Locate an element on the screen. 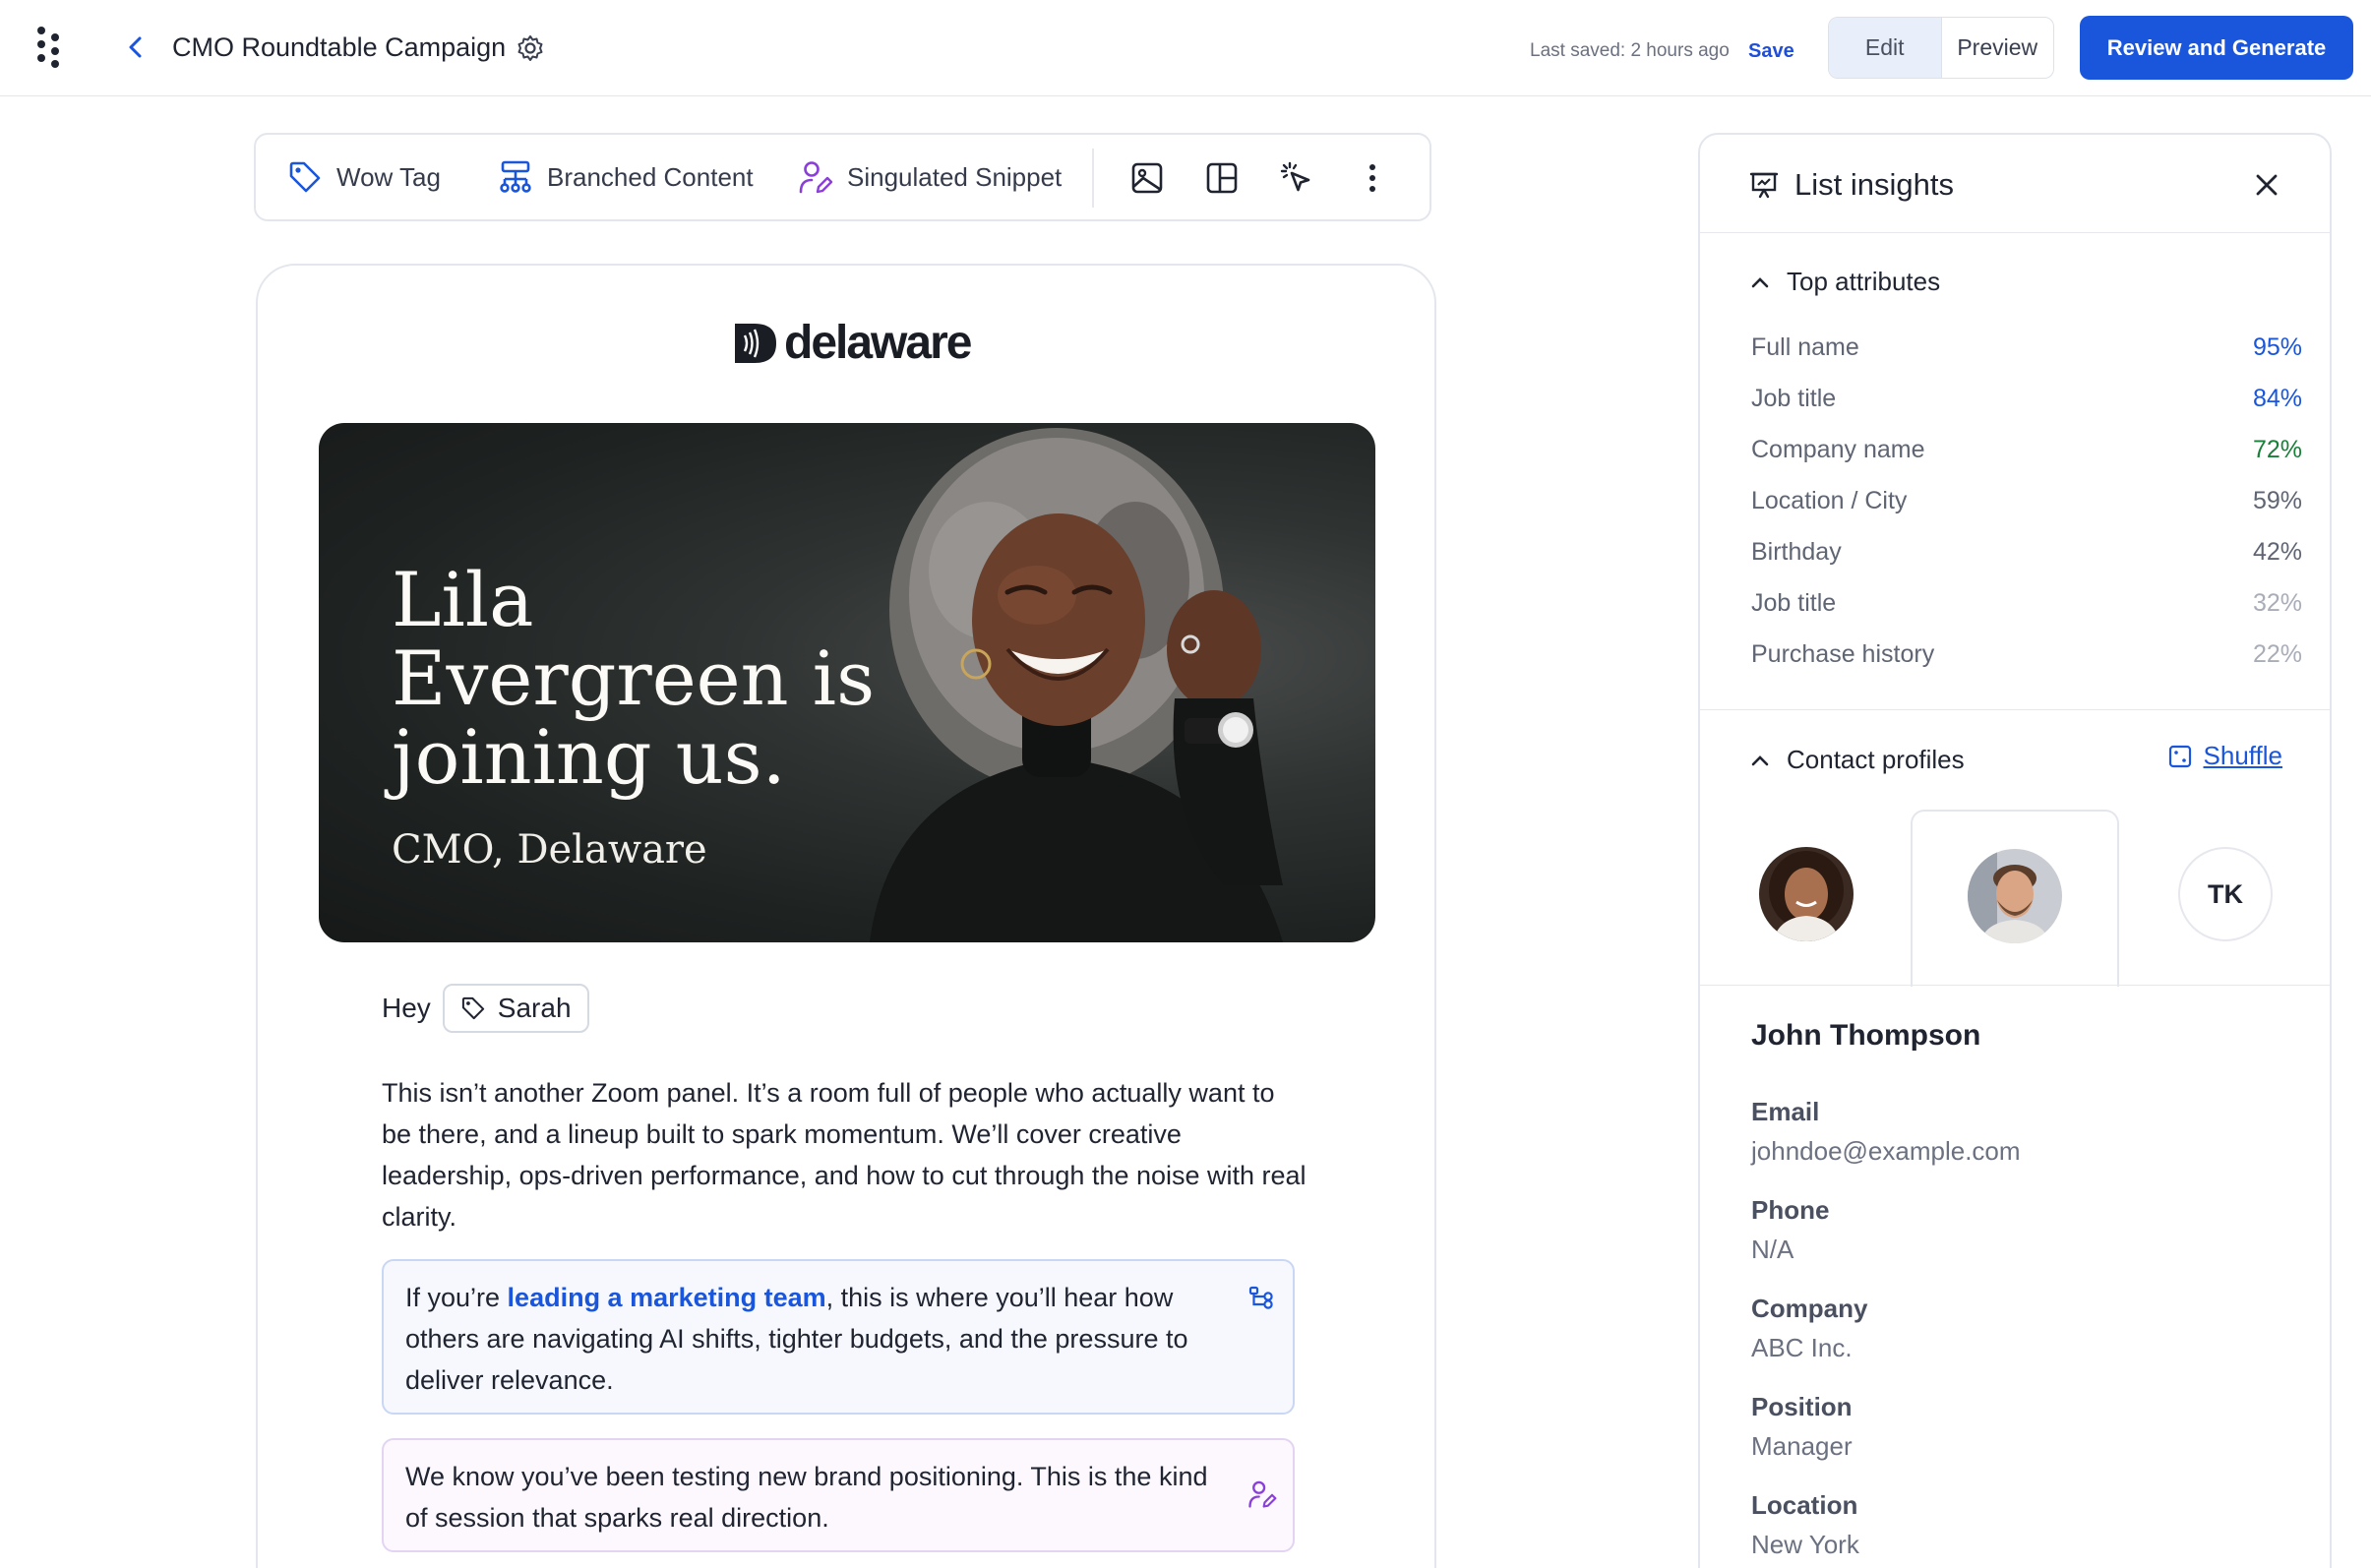  preview-mode-button: Preview is located at coordinates (1998, 48).